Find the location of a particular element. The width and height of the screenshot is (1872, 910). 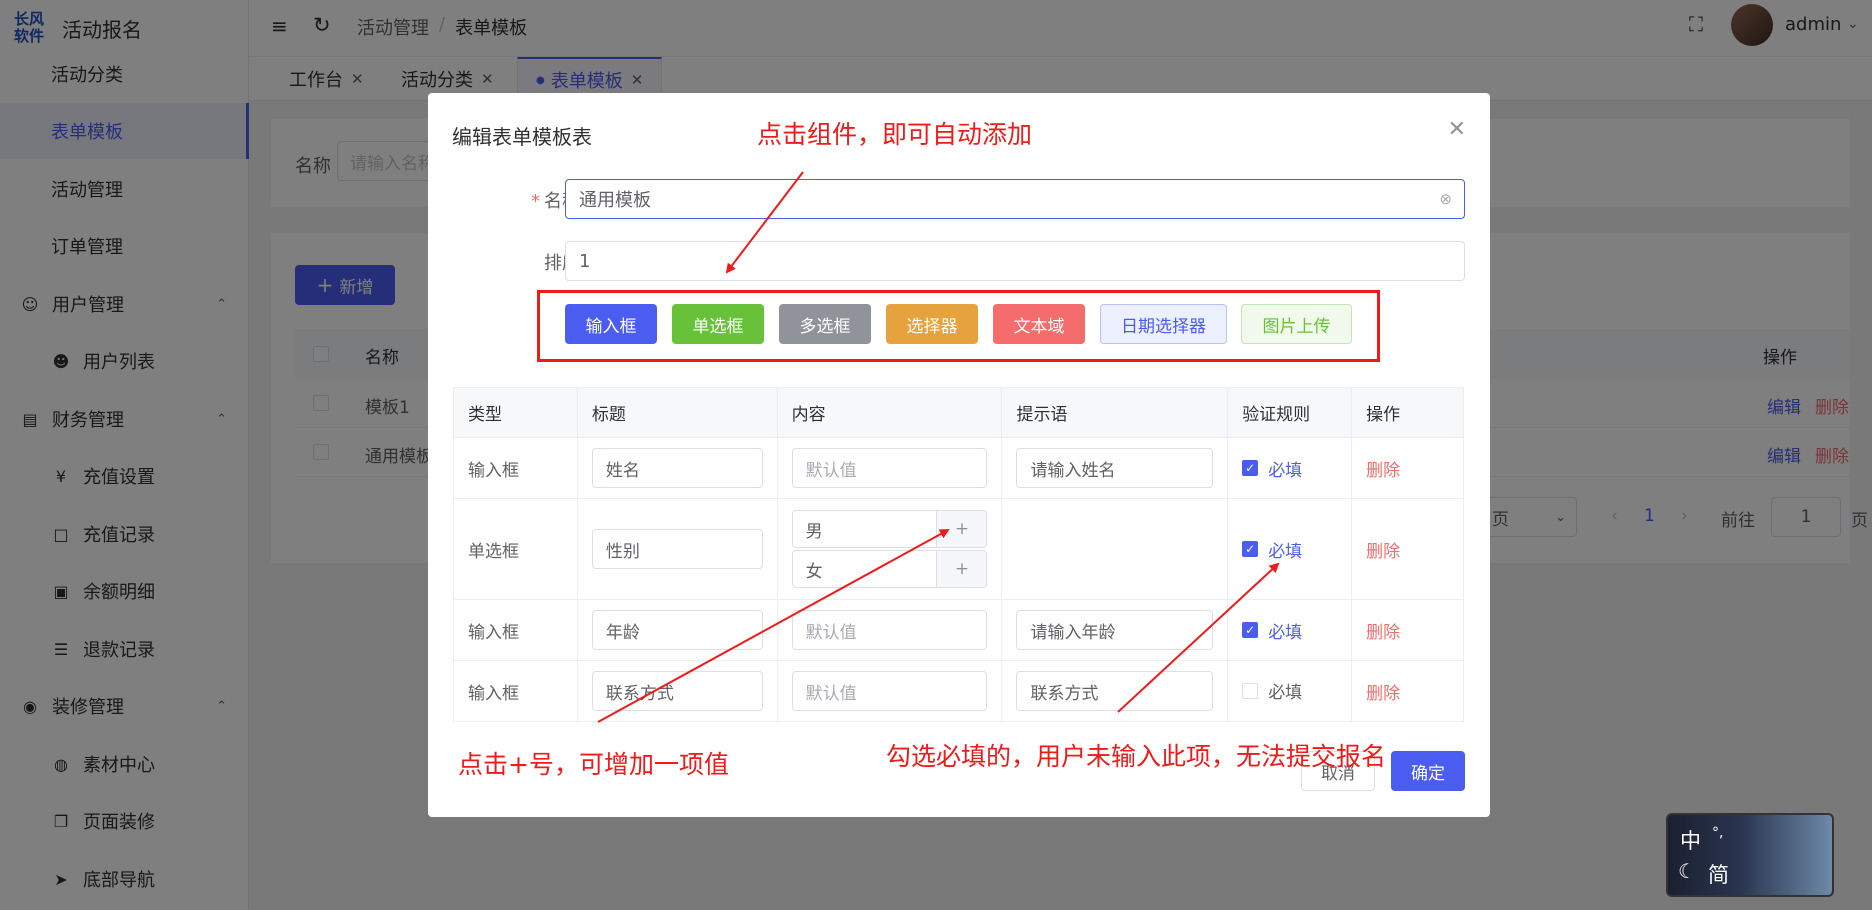

ime-mode: 简 is located at coordinates (1718, 875).